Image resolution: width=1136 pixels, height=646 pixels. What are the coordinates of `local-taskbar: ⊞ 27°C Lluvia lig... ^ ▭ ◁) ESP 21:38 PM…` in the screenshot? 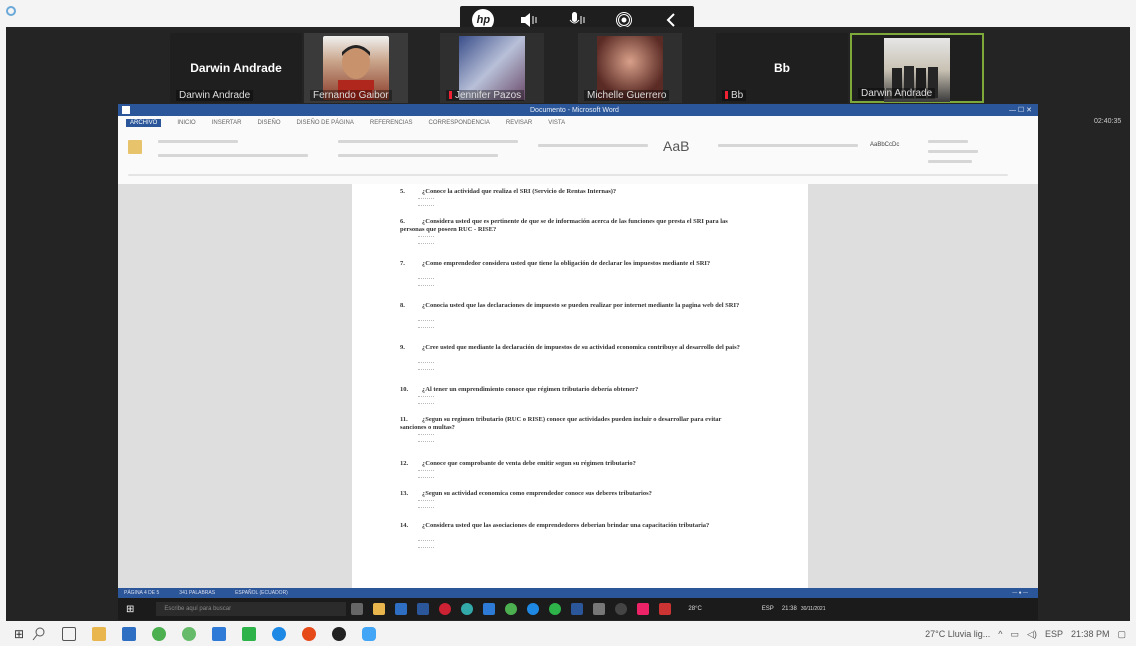 It's located at (568, 634).